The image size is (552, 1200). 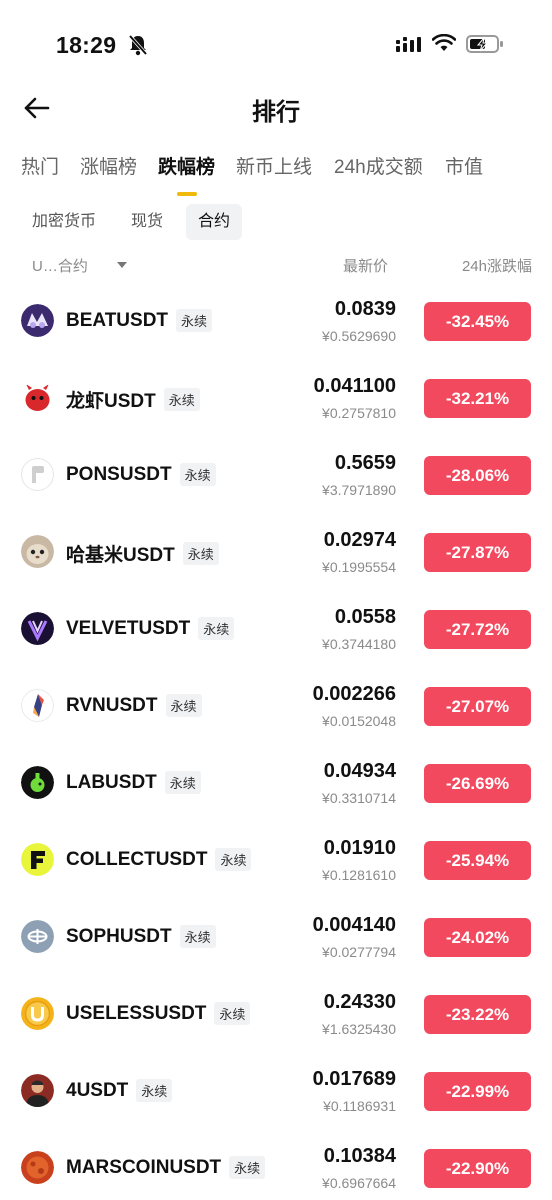 I want to click on list-item: 龙虾USDT 永续 0.041100 ¥0.2757810 -32.21%, so click(x=276, y=398).